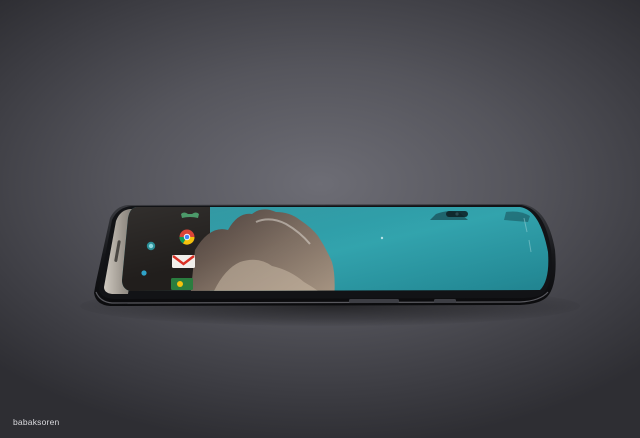  I want to click on power-button, so click(445, 301).